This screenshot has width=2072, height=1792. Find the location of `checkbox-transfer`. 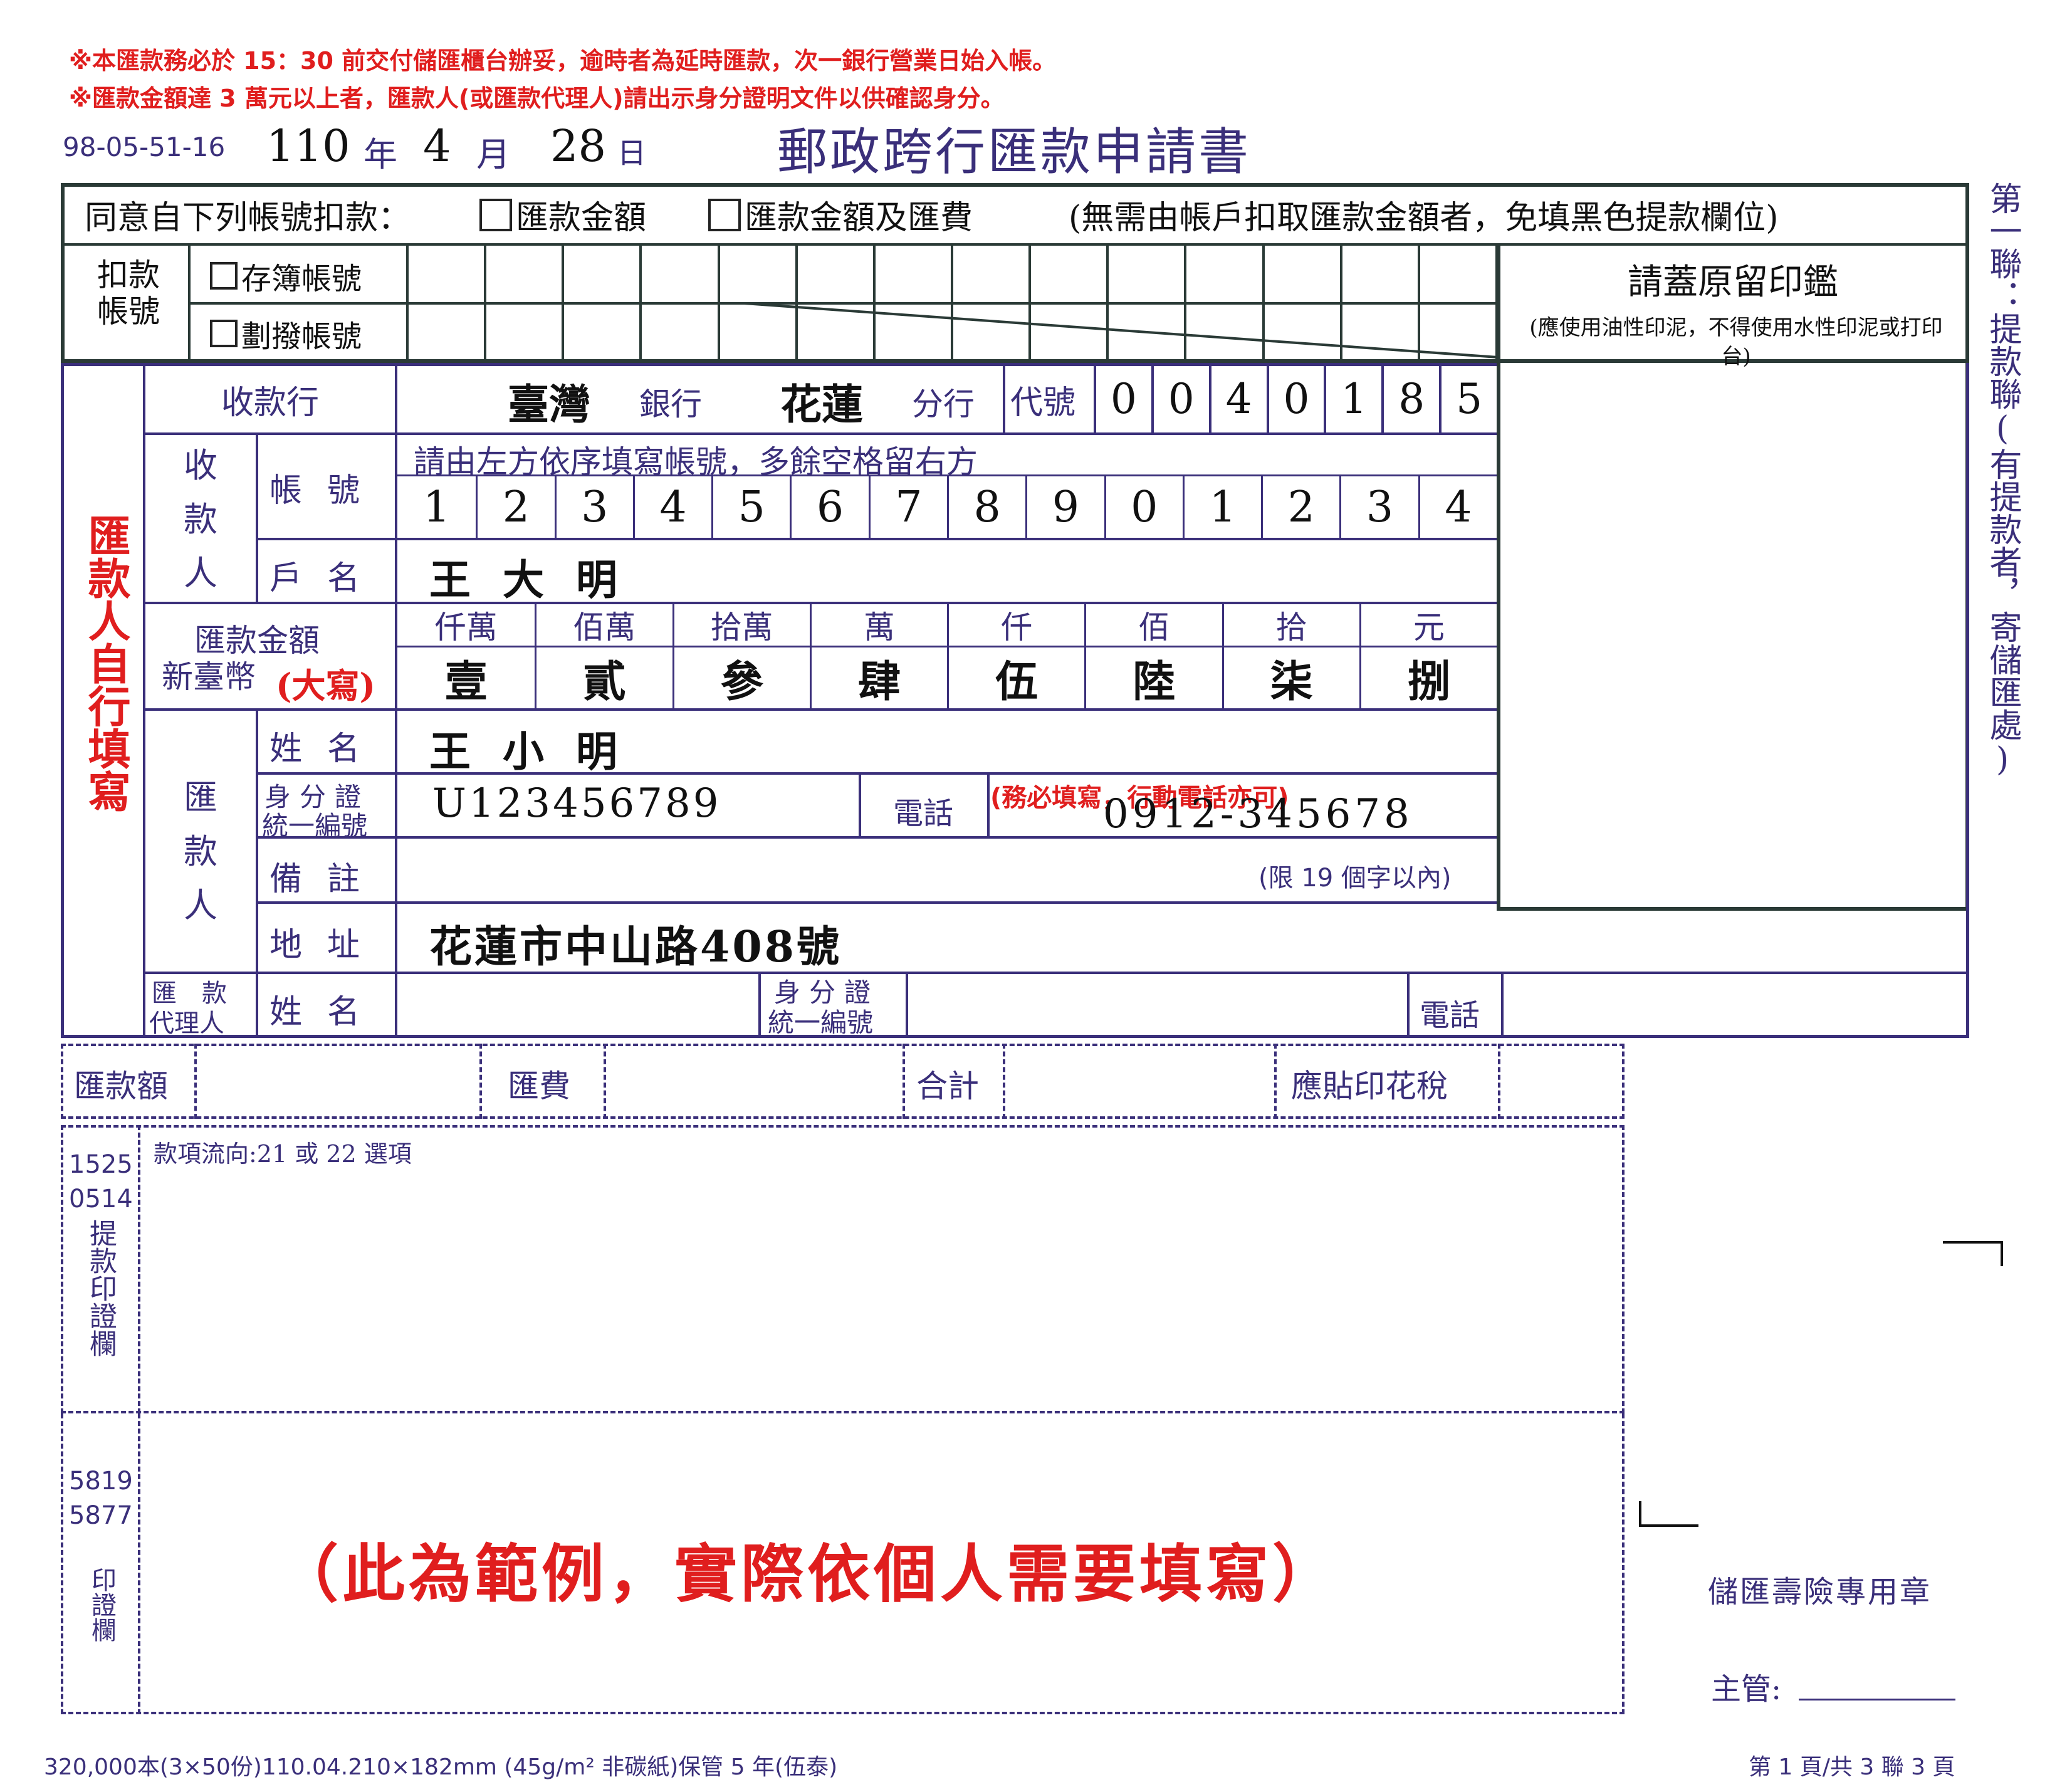

checkbox-transfer is located at coordinates (224, 334).